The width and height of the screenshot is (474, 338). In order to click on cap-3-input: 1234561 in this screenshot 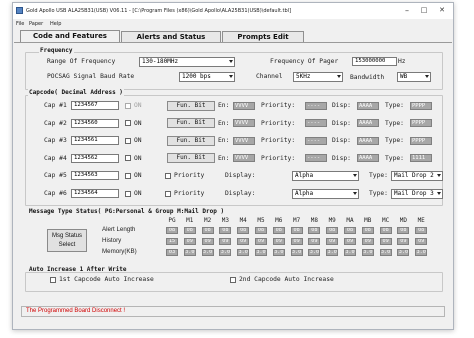, I will do `click(95, 141)`.